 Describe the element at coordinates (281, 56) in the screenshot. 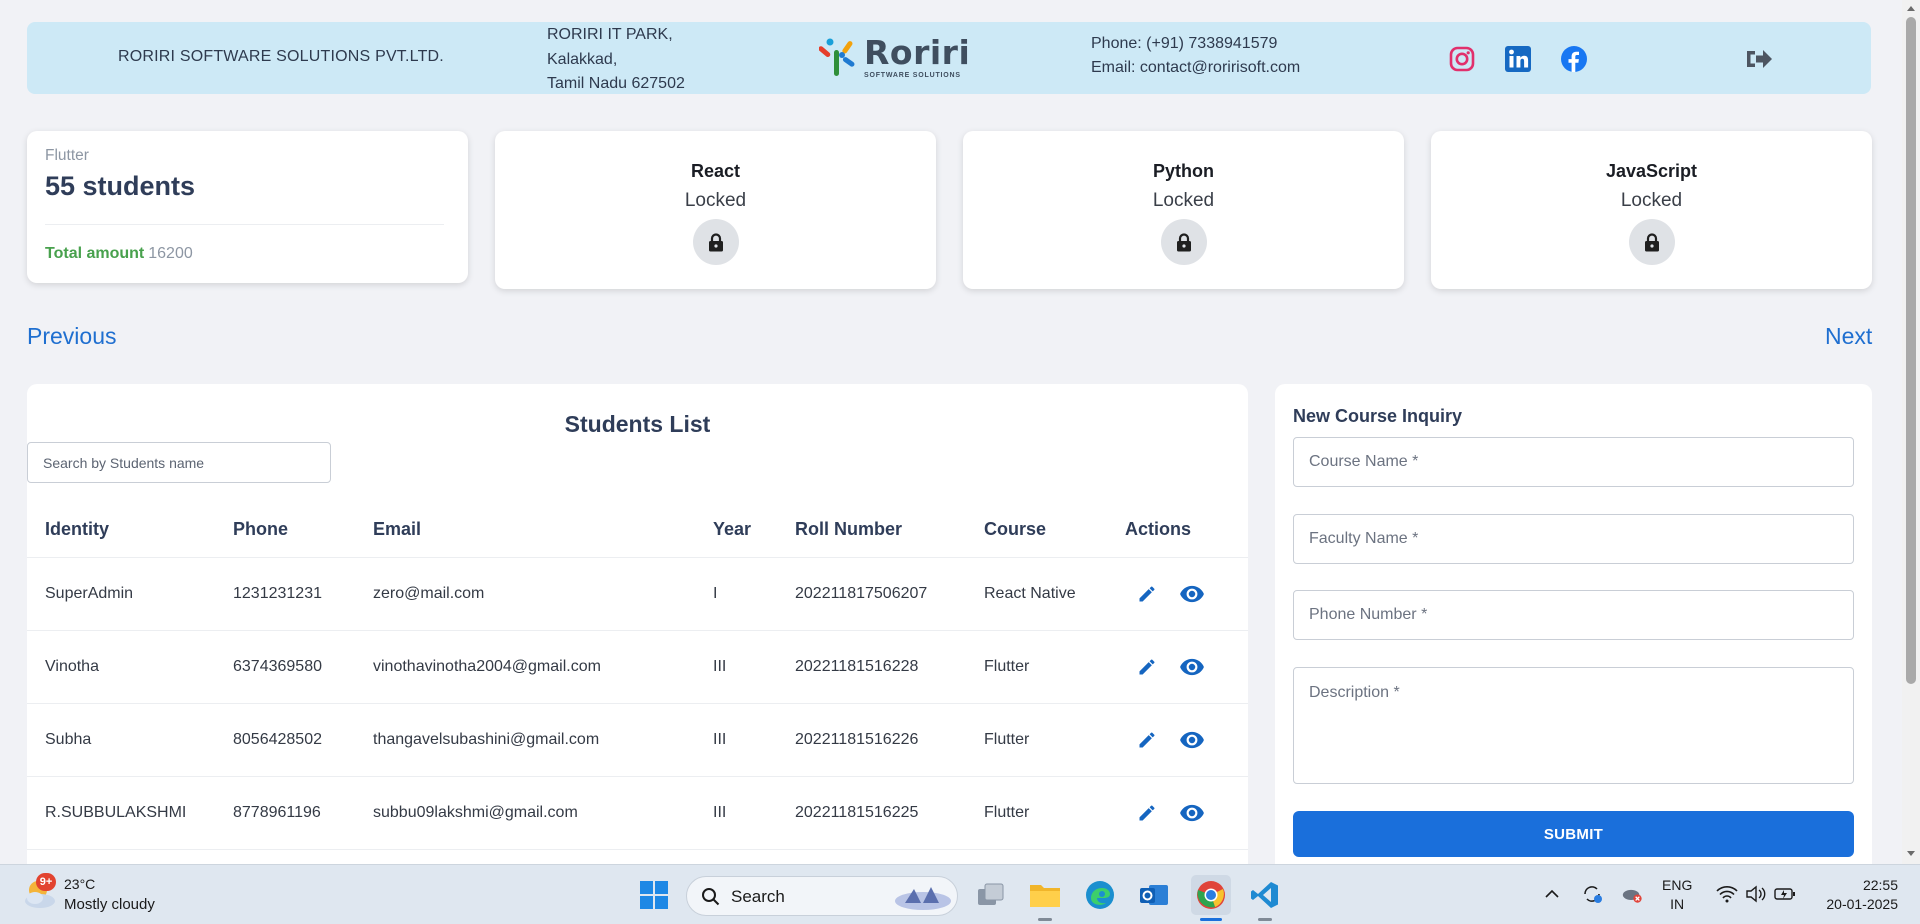

I see `company-name: RORIRI SOFTWARE SOLUTIONS PVT.LTD.` at that location.